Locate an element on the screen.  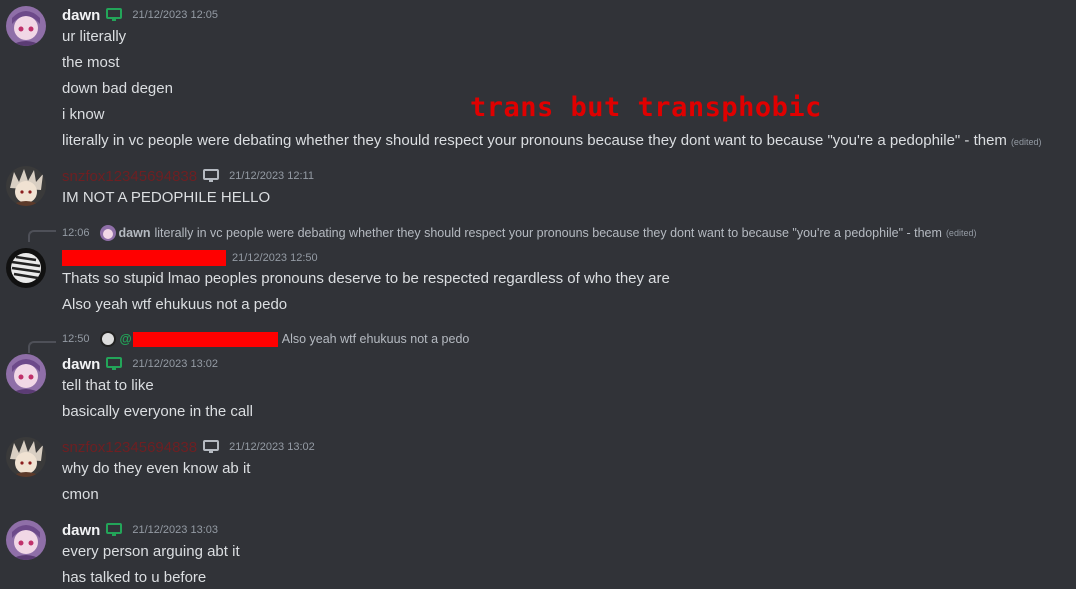
timestamp: 21/12/2023 12:50 is located at coordinates (275, 258).